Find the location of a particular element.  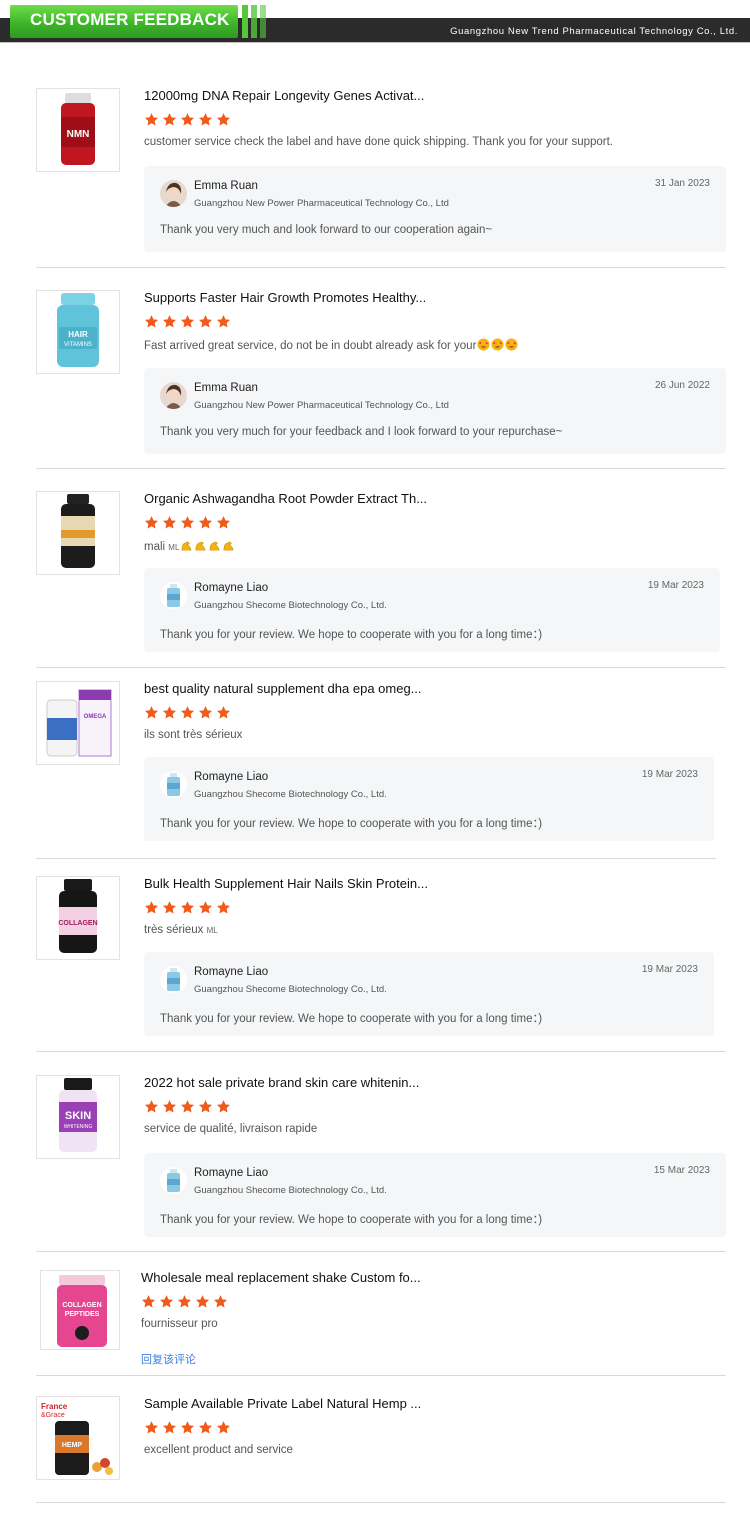

ashwagandha-bottle-icon is located at coordinates (78, 533).